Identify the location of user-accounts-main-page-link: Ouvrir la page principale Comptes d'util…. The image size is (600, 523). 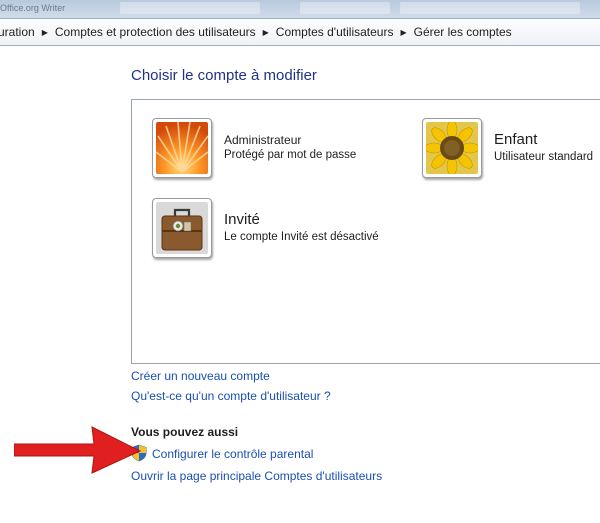
(256, 476).